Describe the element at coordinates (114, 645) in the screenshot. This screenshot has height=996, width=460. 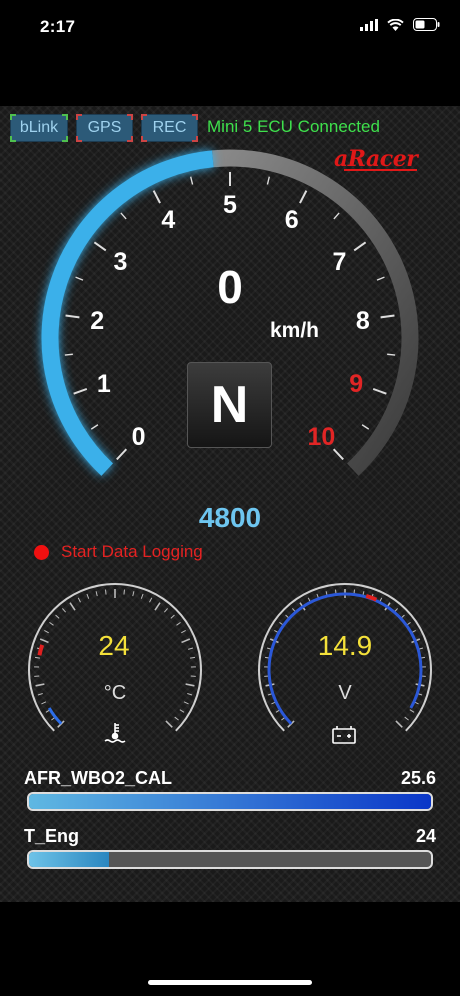
I see `temperature-value: 24` at that location.